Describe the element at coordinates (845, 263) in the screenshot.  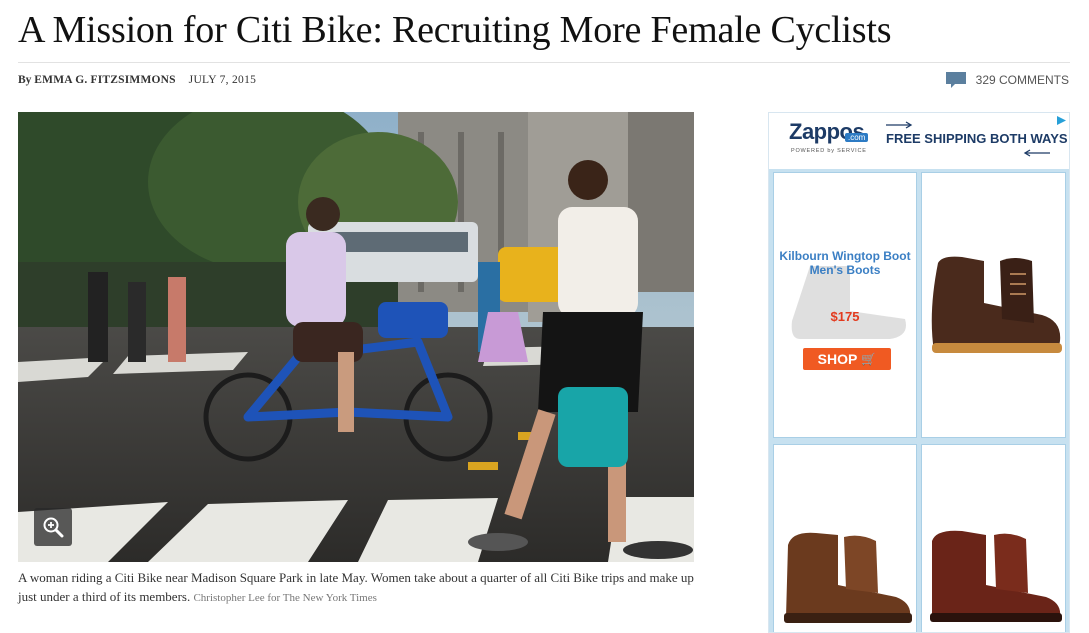
I see `product-name: Kilbourn Wingtop Boot Men's Boots` at that location.